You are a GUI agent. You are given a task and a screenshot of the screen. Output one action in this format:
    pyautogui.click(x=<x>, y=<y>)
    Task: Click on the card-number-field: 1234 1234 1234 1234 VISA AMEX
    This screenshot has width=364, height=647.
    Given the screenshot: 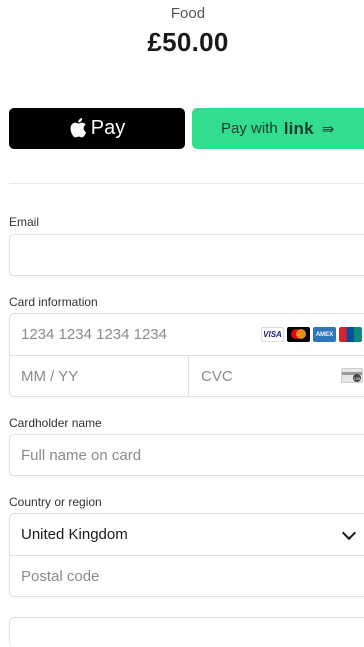 What is the action you would take?
    pyautogui.click(x=187, y=334)
    